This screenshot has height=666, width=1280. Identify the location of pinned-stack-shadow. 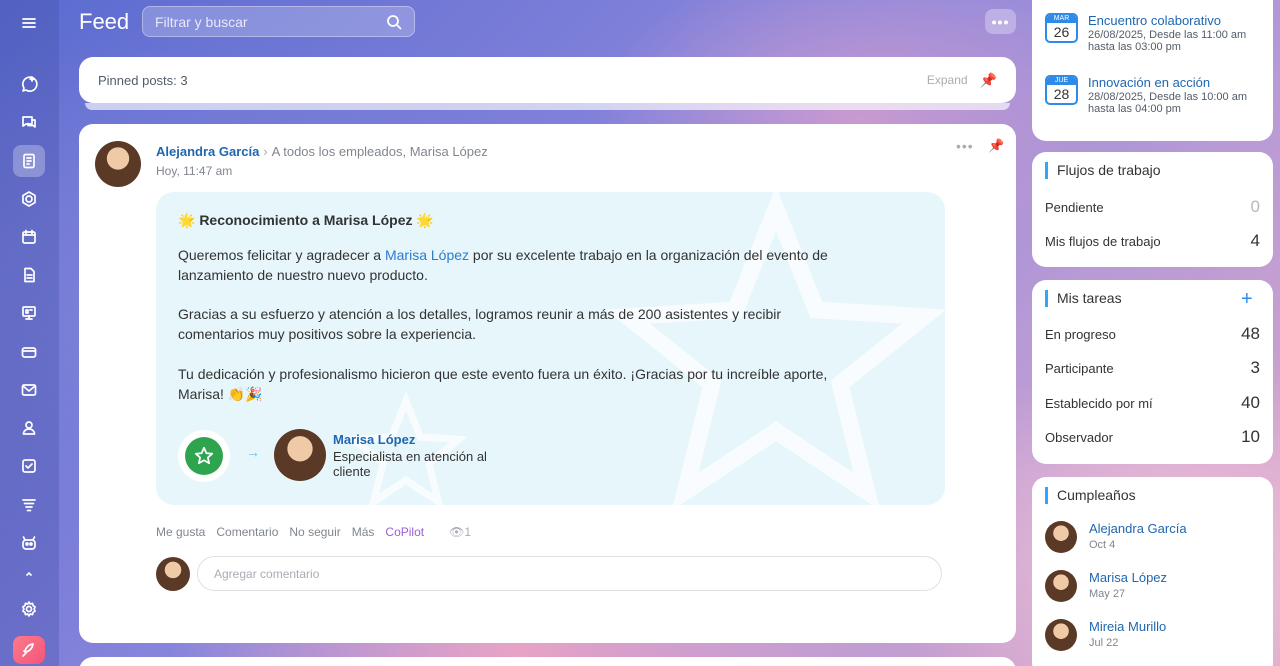
(547, 106).